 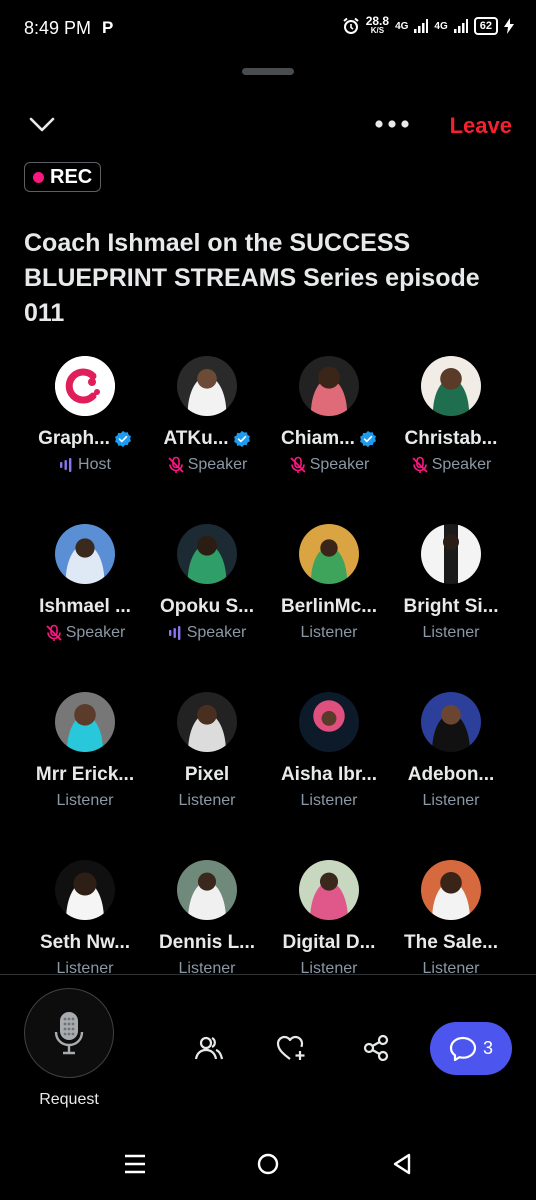 I want to click on charging-icon, so click(x=509, y=26).